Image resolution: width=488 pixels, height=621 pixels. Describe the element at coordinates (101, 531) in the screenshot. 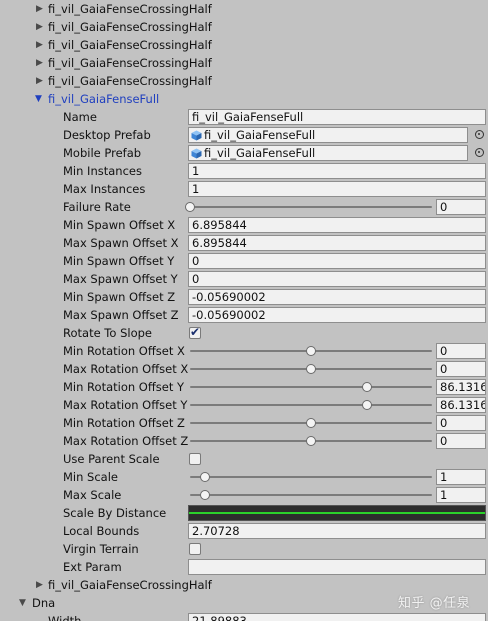

I see `property-label: Local Bounds` at that location.